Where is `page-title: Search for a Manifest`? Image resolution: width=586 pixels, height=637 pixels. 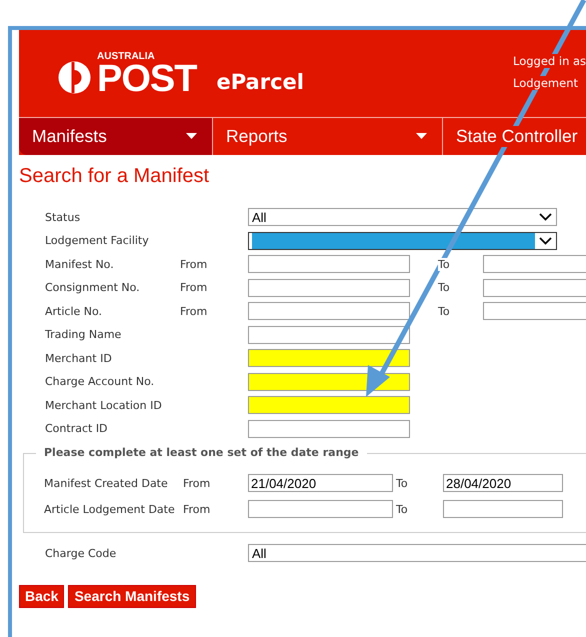 page-title: Search for a Manifest is located at coordinates (114, 176).